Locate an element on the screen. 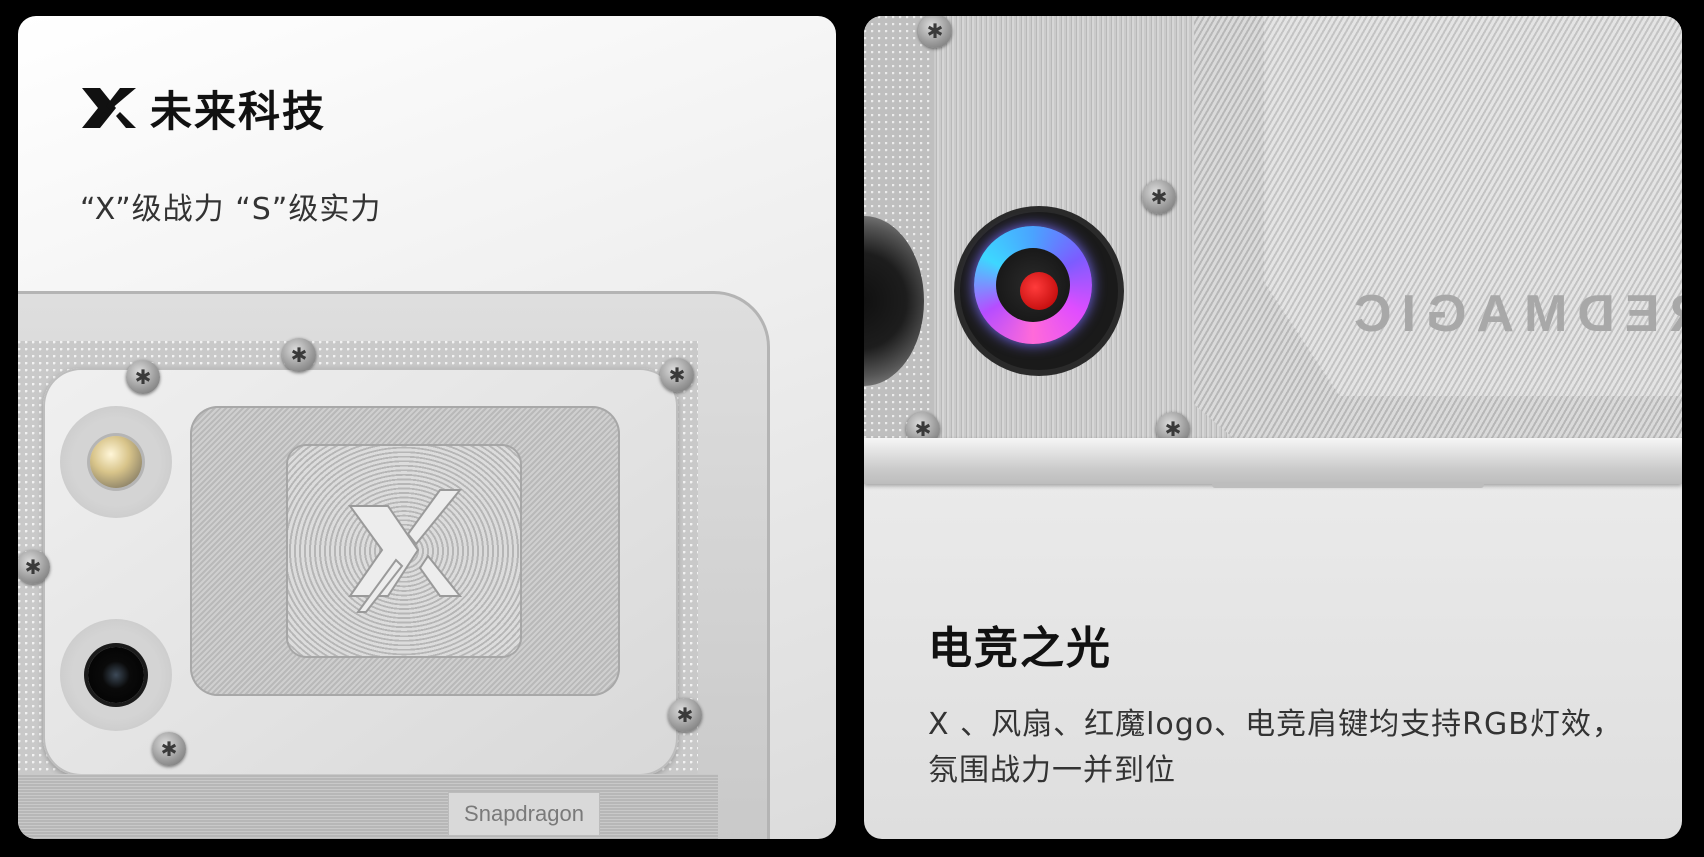  section-title: 电竞之光 is located at coordinates (1020, 648).